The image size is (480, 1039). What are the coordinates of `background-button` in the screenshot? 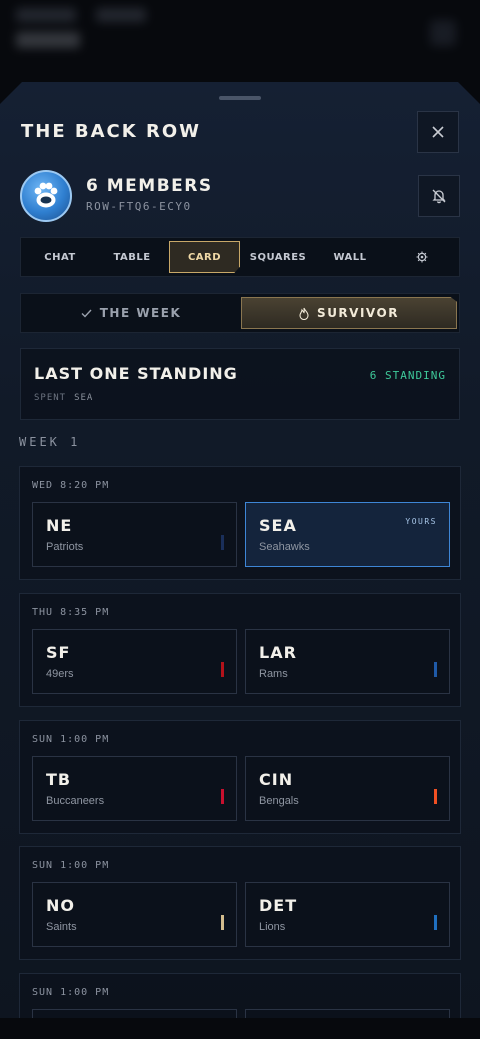 It's located at (443, 33).